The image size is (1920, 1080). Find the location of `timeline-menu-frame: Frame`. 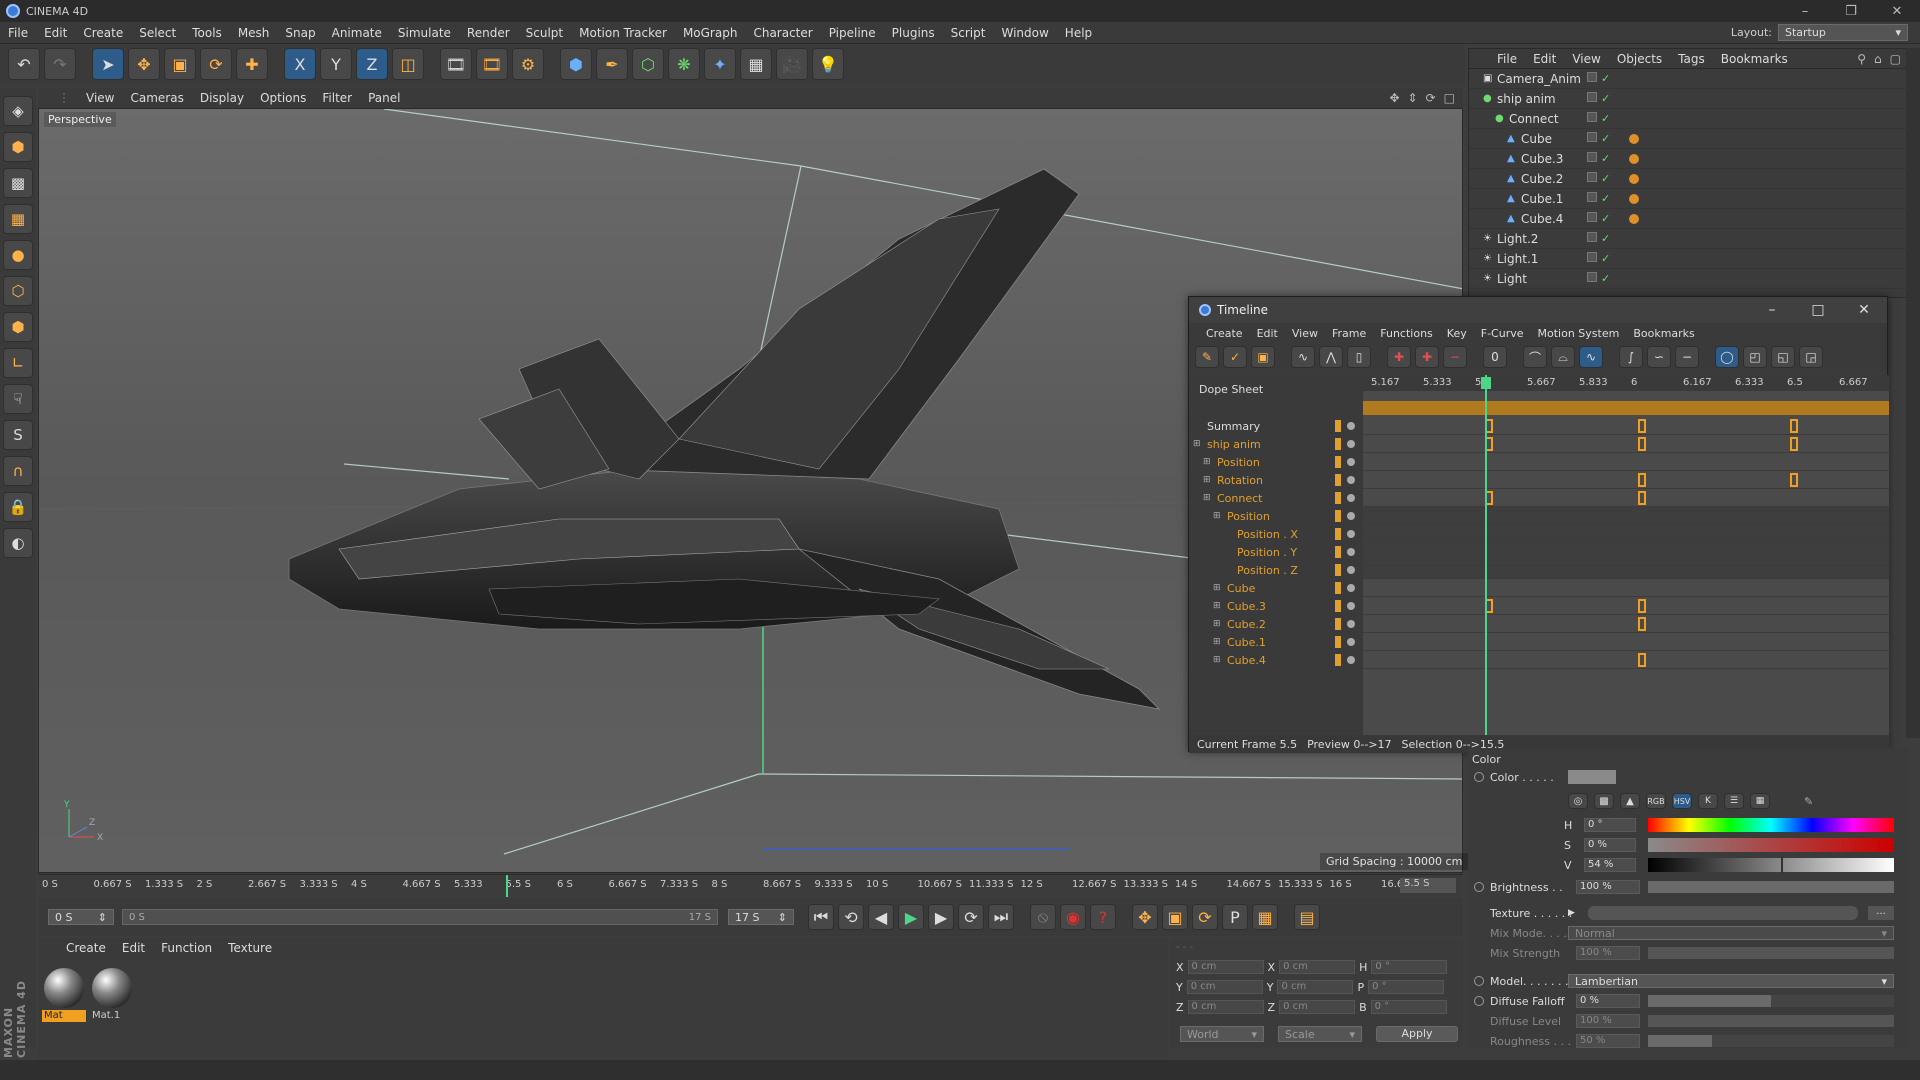

timeline-menu-frame: Frame is located at coordinates (1349, 333).